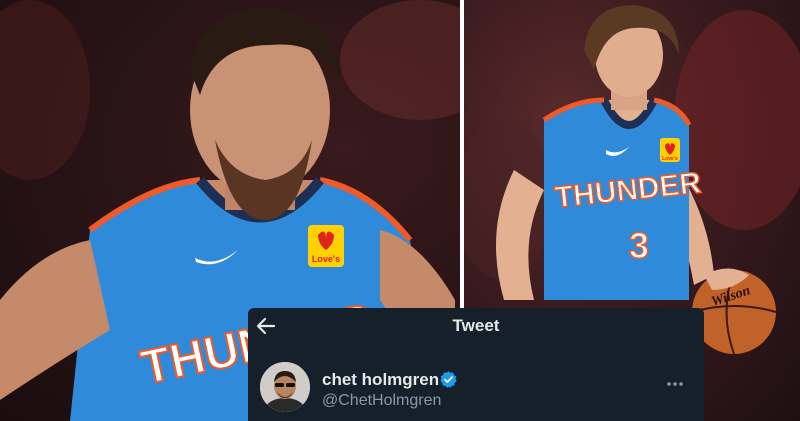 The width and height of the screenshot is (800, 421). I want to click on display-name: chet holmgren, so click(380, 380).